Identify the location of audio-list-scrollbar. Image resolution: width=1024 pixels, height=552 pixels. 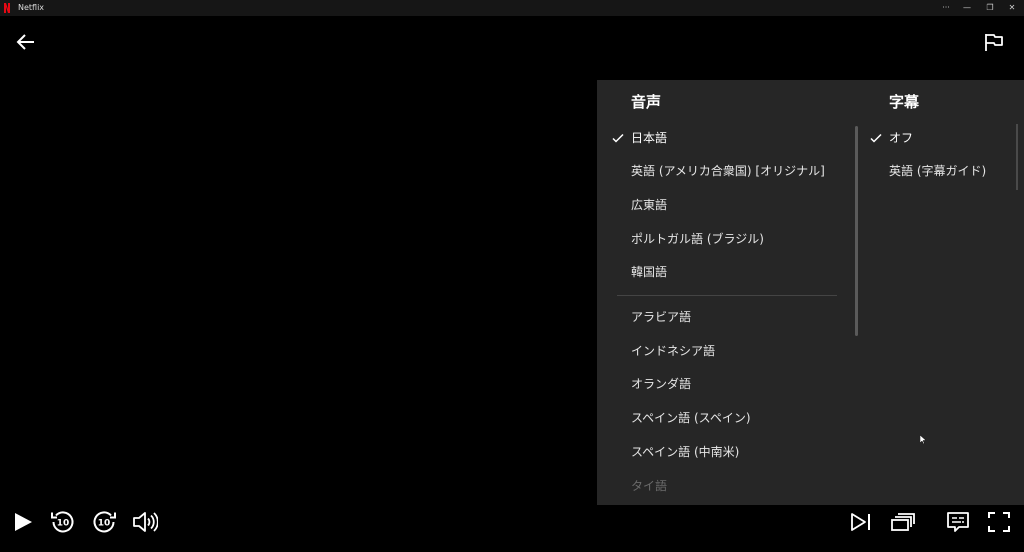
(856, 231).